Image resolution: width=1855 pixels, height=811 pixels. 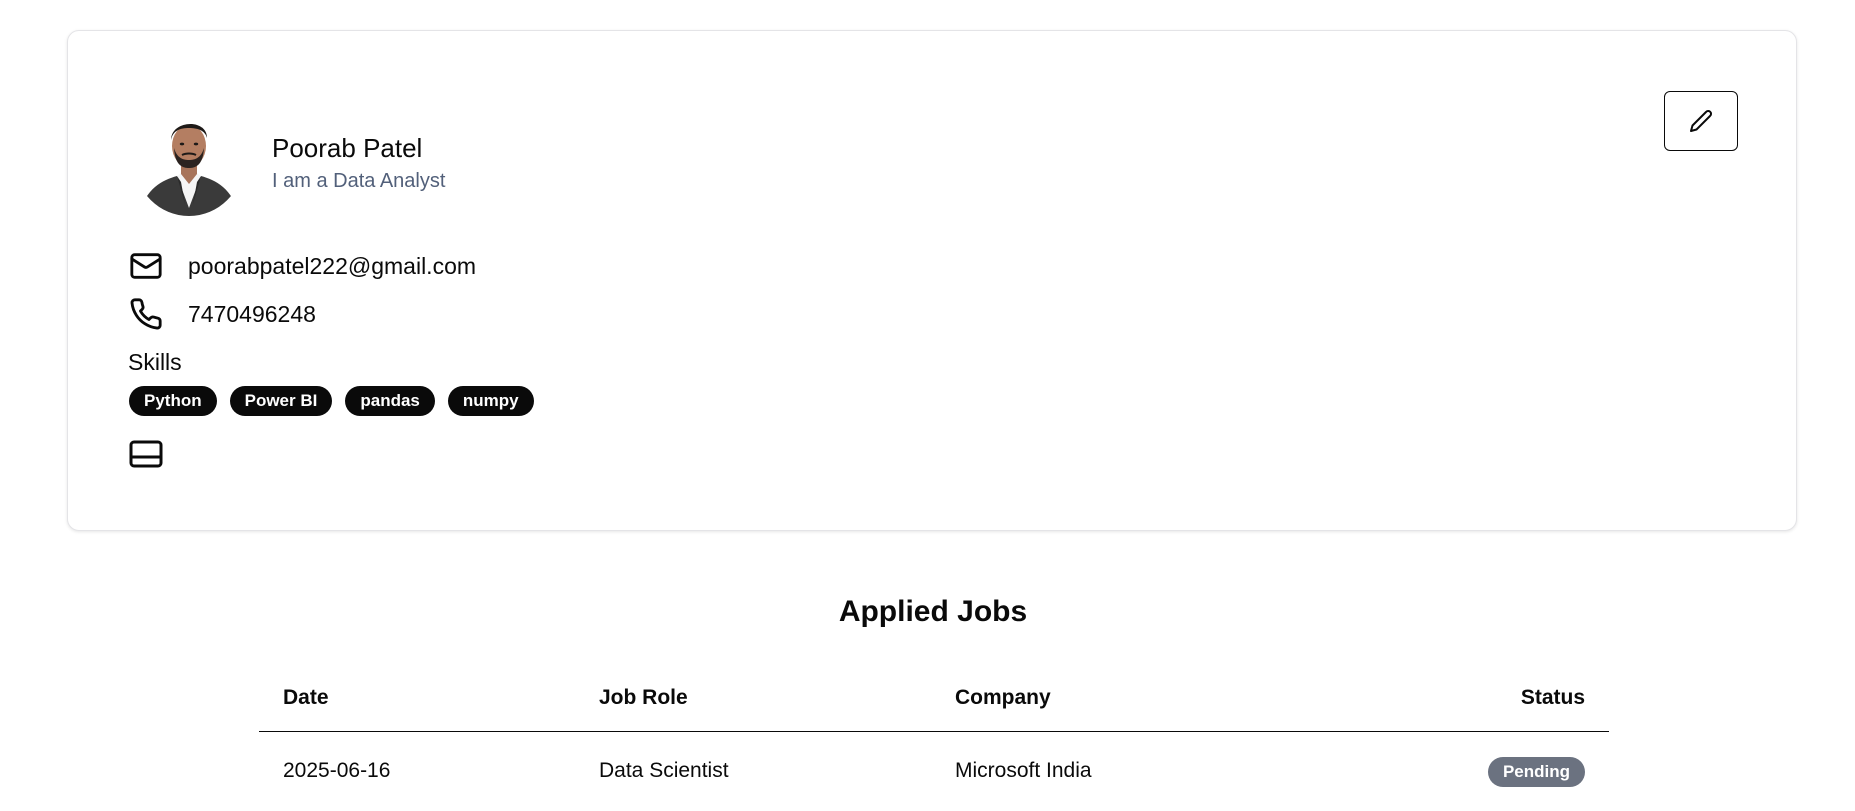 I want to click on column-header-job-role: Job Role, so click(x=643, y=697).